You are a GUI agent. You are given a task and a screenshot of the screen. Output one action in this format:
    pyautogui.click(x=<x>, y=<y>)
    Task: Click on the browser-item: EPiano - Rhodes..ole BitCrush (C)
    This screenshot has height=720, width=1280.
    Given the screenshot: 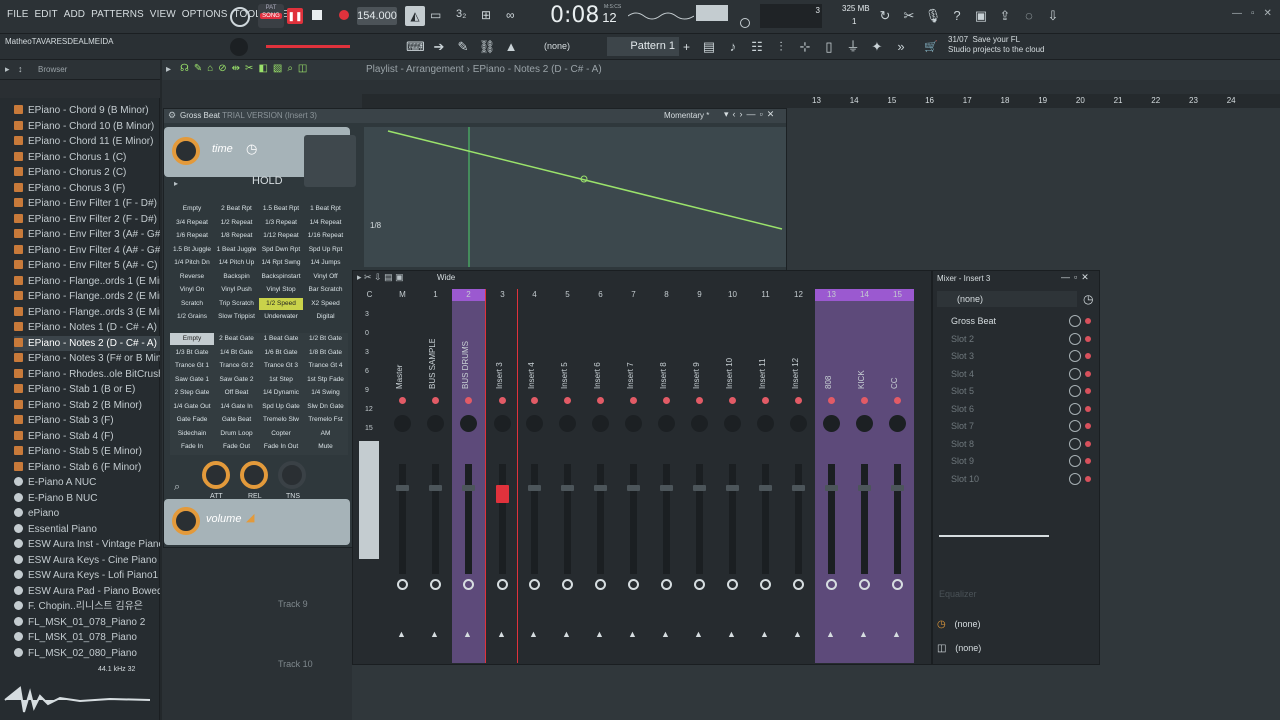 What is the action you would take?
    pyautogui.click(x=87, y=374)
    